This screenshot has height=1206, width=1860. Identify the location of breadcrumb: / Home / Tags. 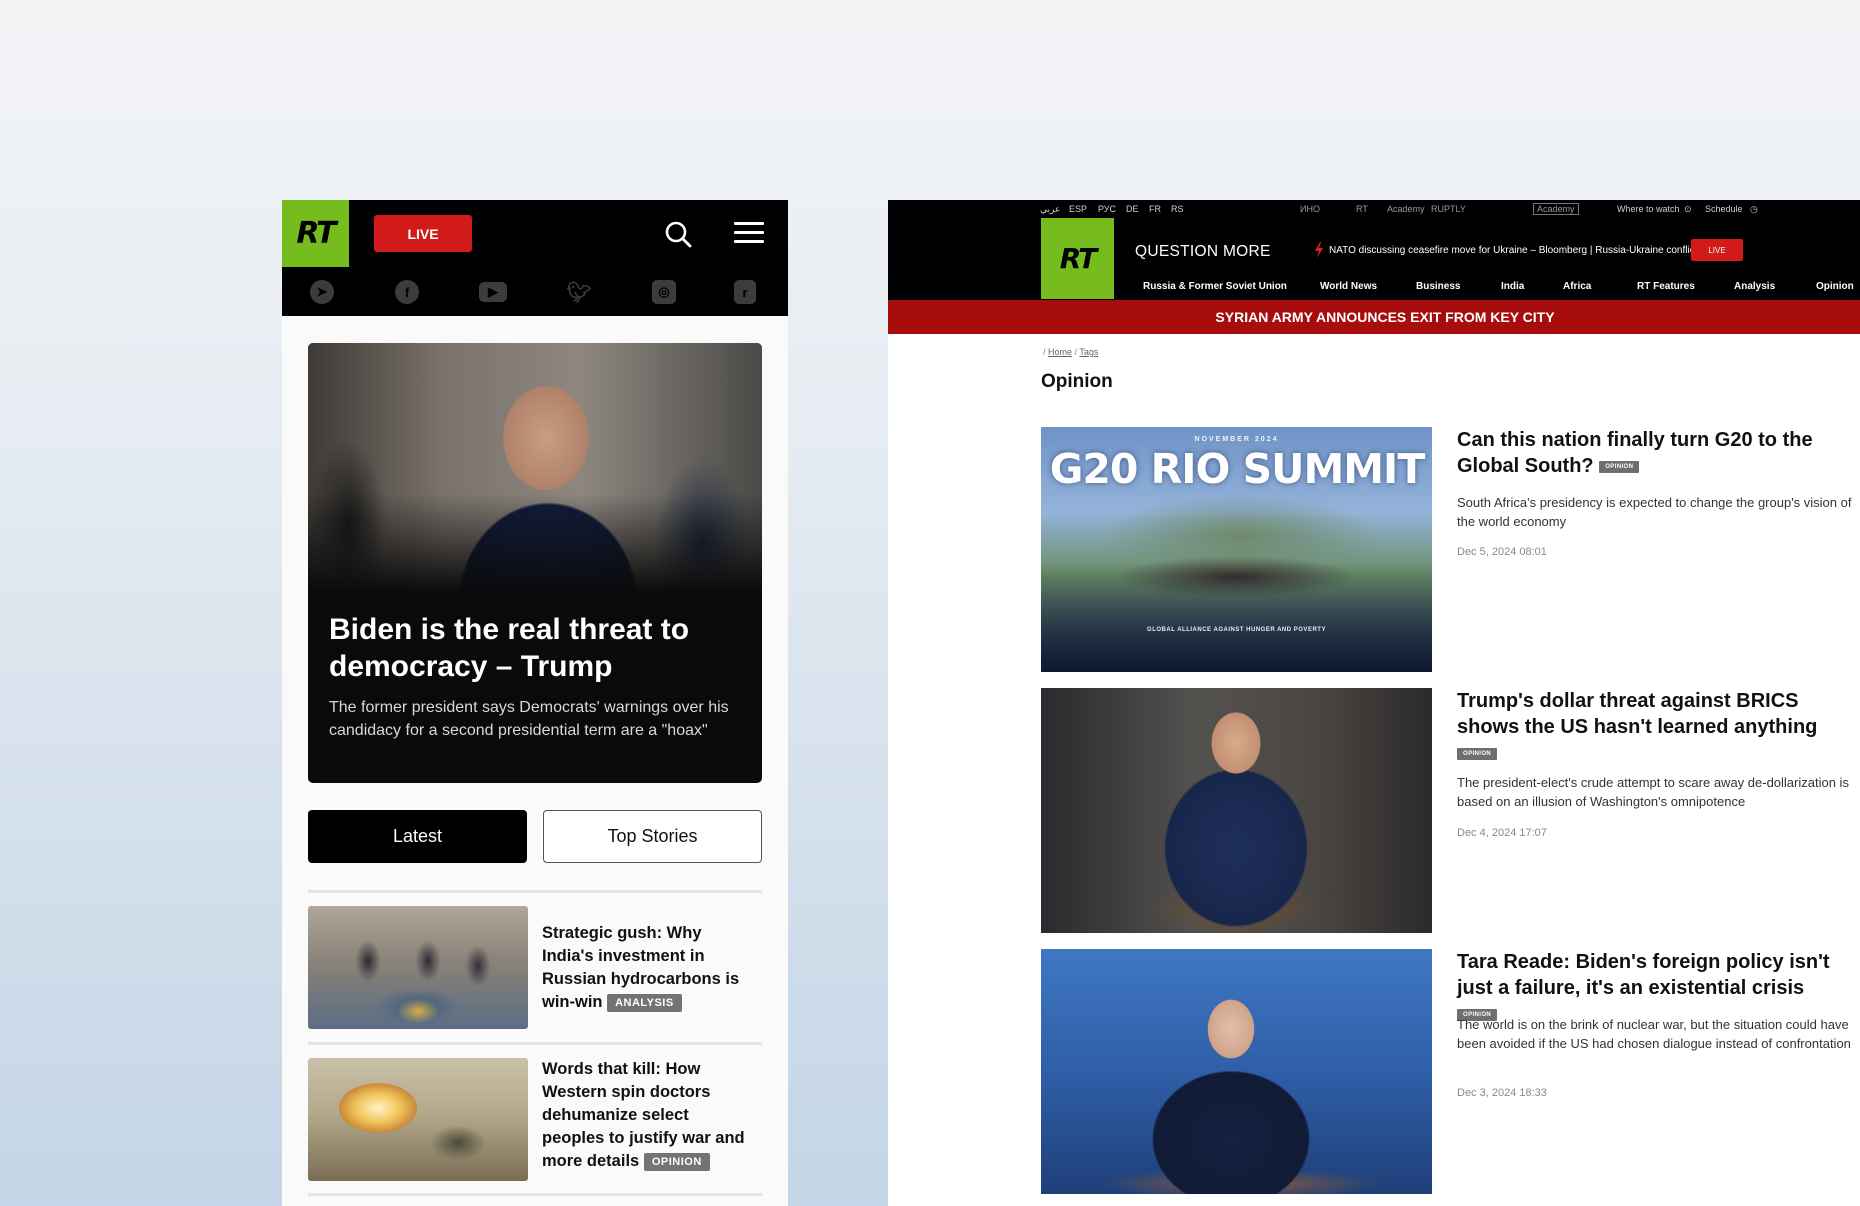
(1071, 352).